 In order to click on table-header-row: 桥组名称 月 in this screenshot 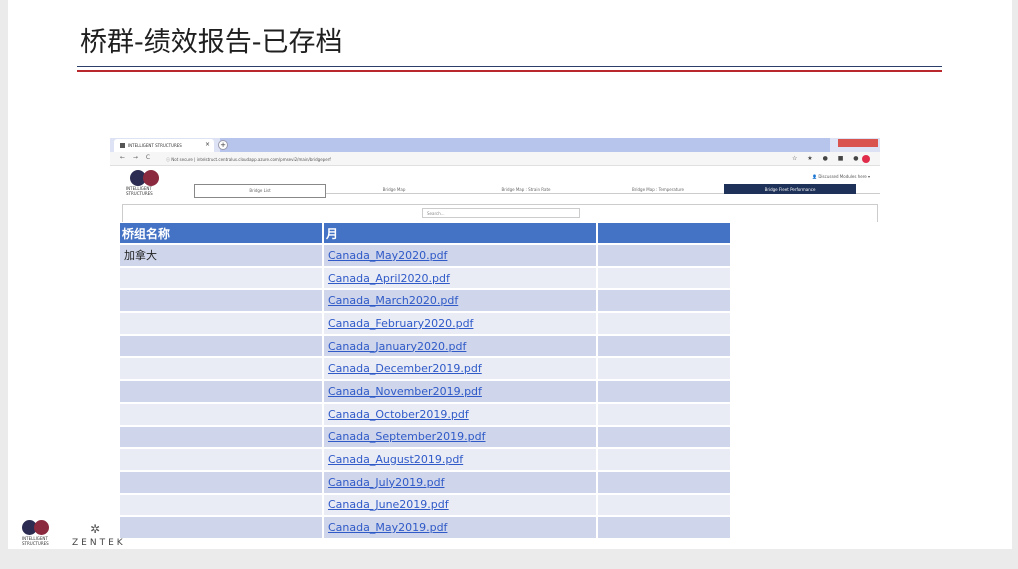, I will do `click(425, 233)`.